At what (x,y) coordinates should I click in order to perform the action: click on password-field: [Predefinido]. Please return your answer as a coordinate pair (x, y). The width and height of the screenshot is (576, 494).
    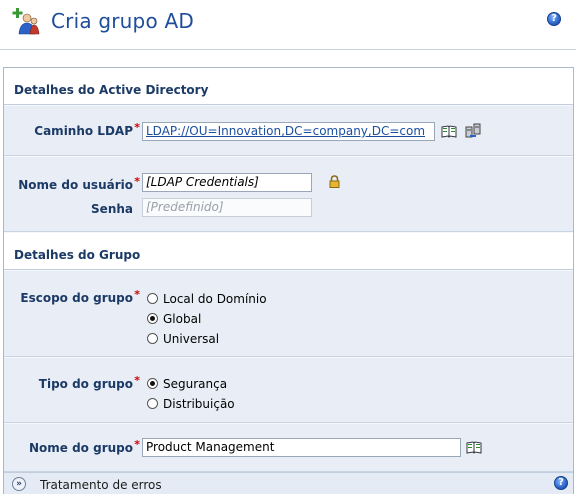
    Looking at the image, I should click on (227, 207).